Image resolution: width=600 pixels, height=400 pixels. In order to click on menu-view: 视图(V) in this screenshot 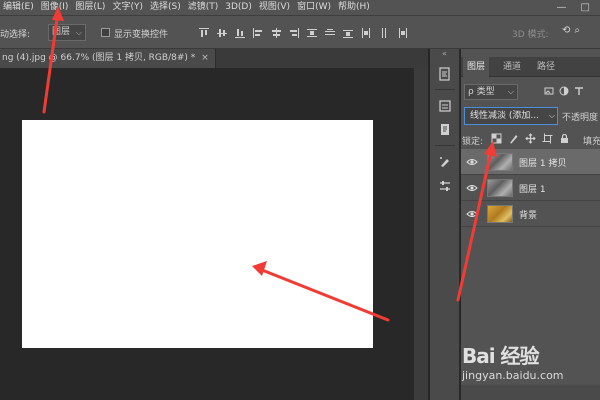, I will do `click(275, 7)`.